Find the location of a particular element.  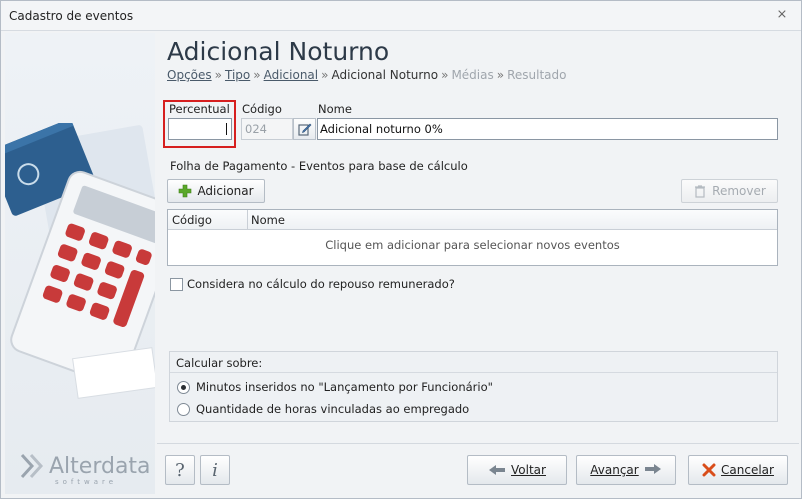

breadcrumb-resultado: Resultado is located at coordinates (537, 75).